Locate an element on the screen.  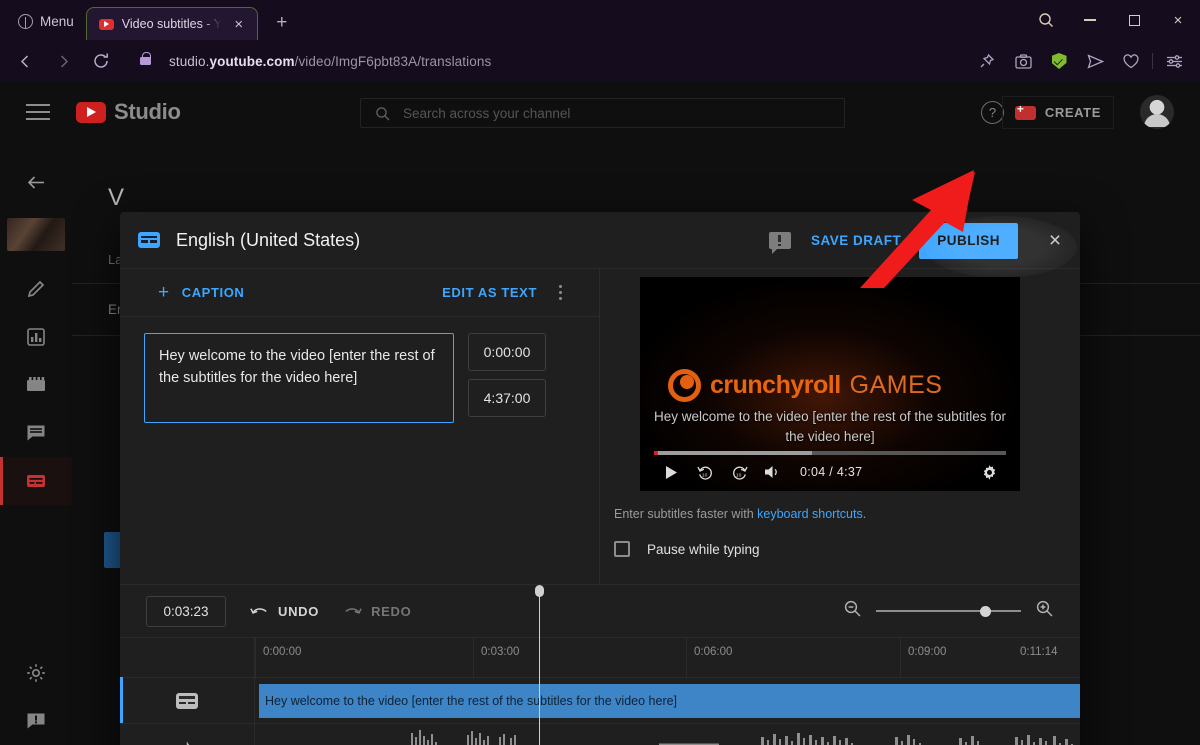
timeline-toolbar: 0:03:23 UNDO REDO is located at coordinates (600, 611).